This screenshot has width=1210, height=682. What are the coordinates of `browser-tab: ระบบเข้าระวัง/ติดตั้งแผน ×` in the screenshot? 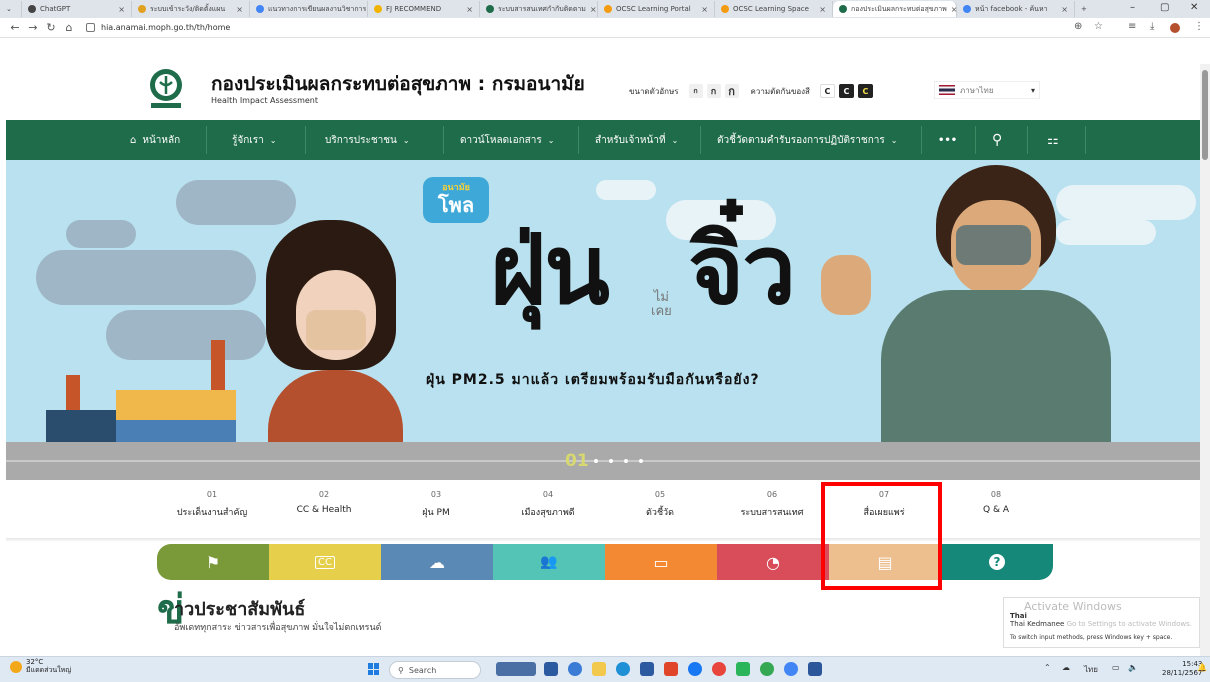 It's located at (191, 9).